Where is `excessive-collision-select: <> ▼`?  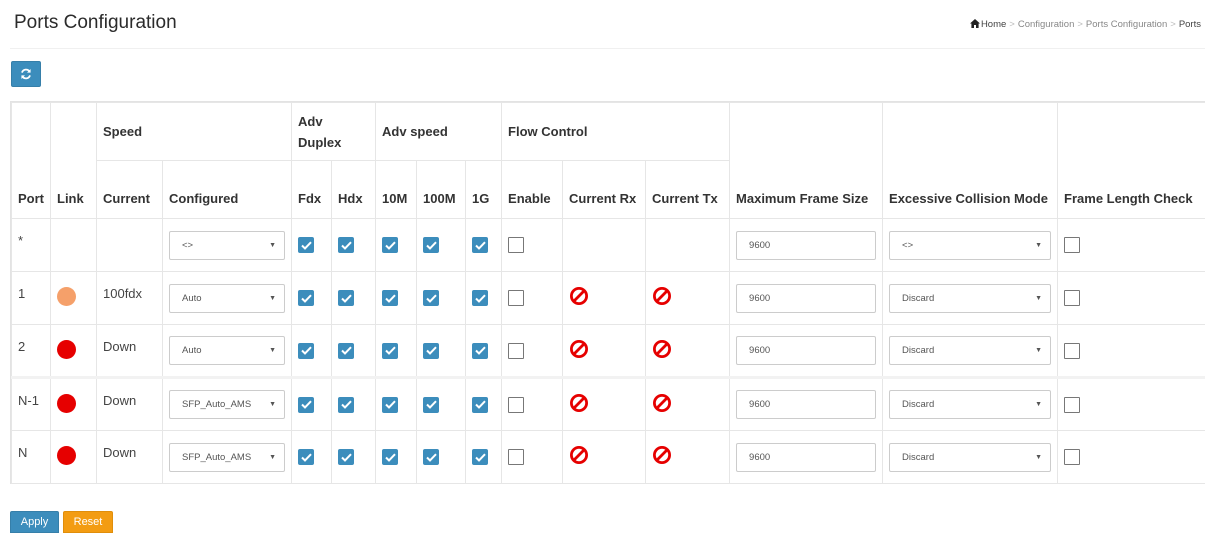
excessive-collision-select: <> ▼ is located at coordinates (970, 245).